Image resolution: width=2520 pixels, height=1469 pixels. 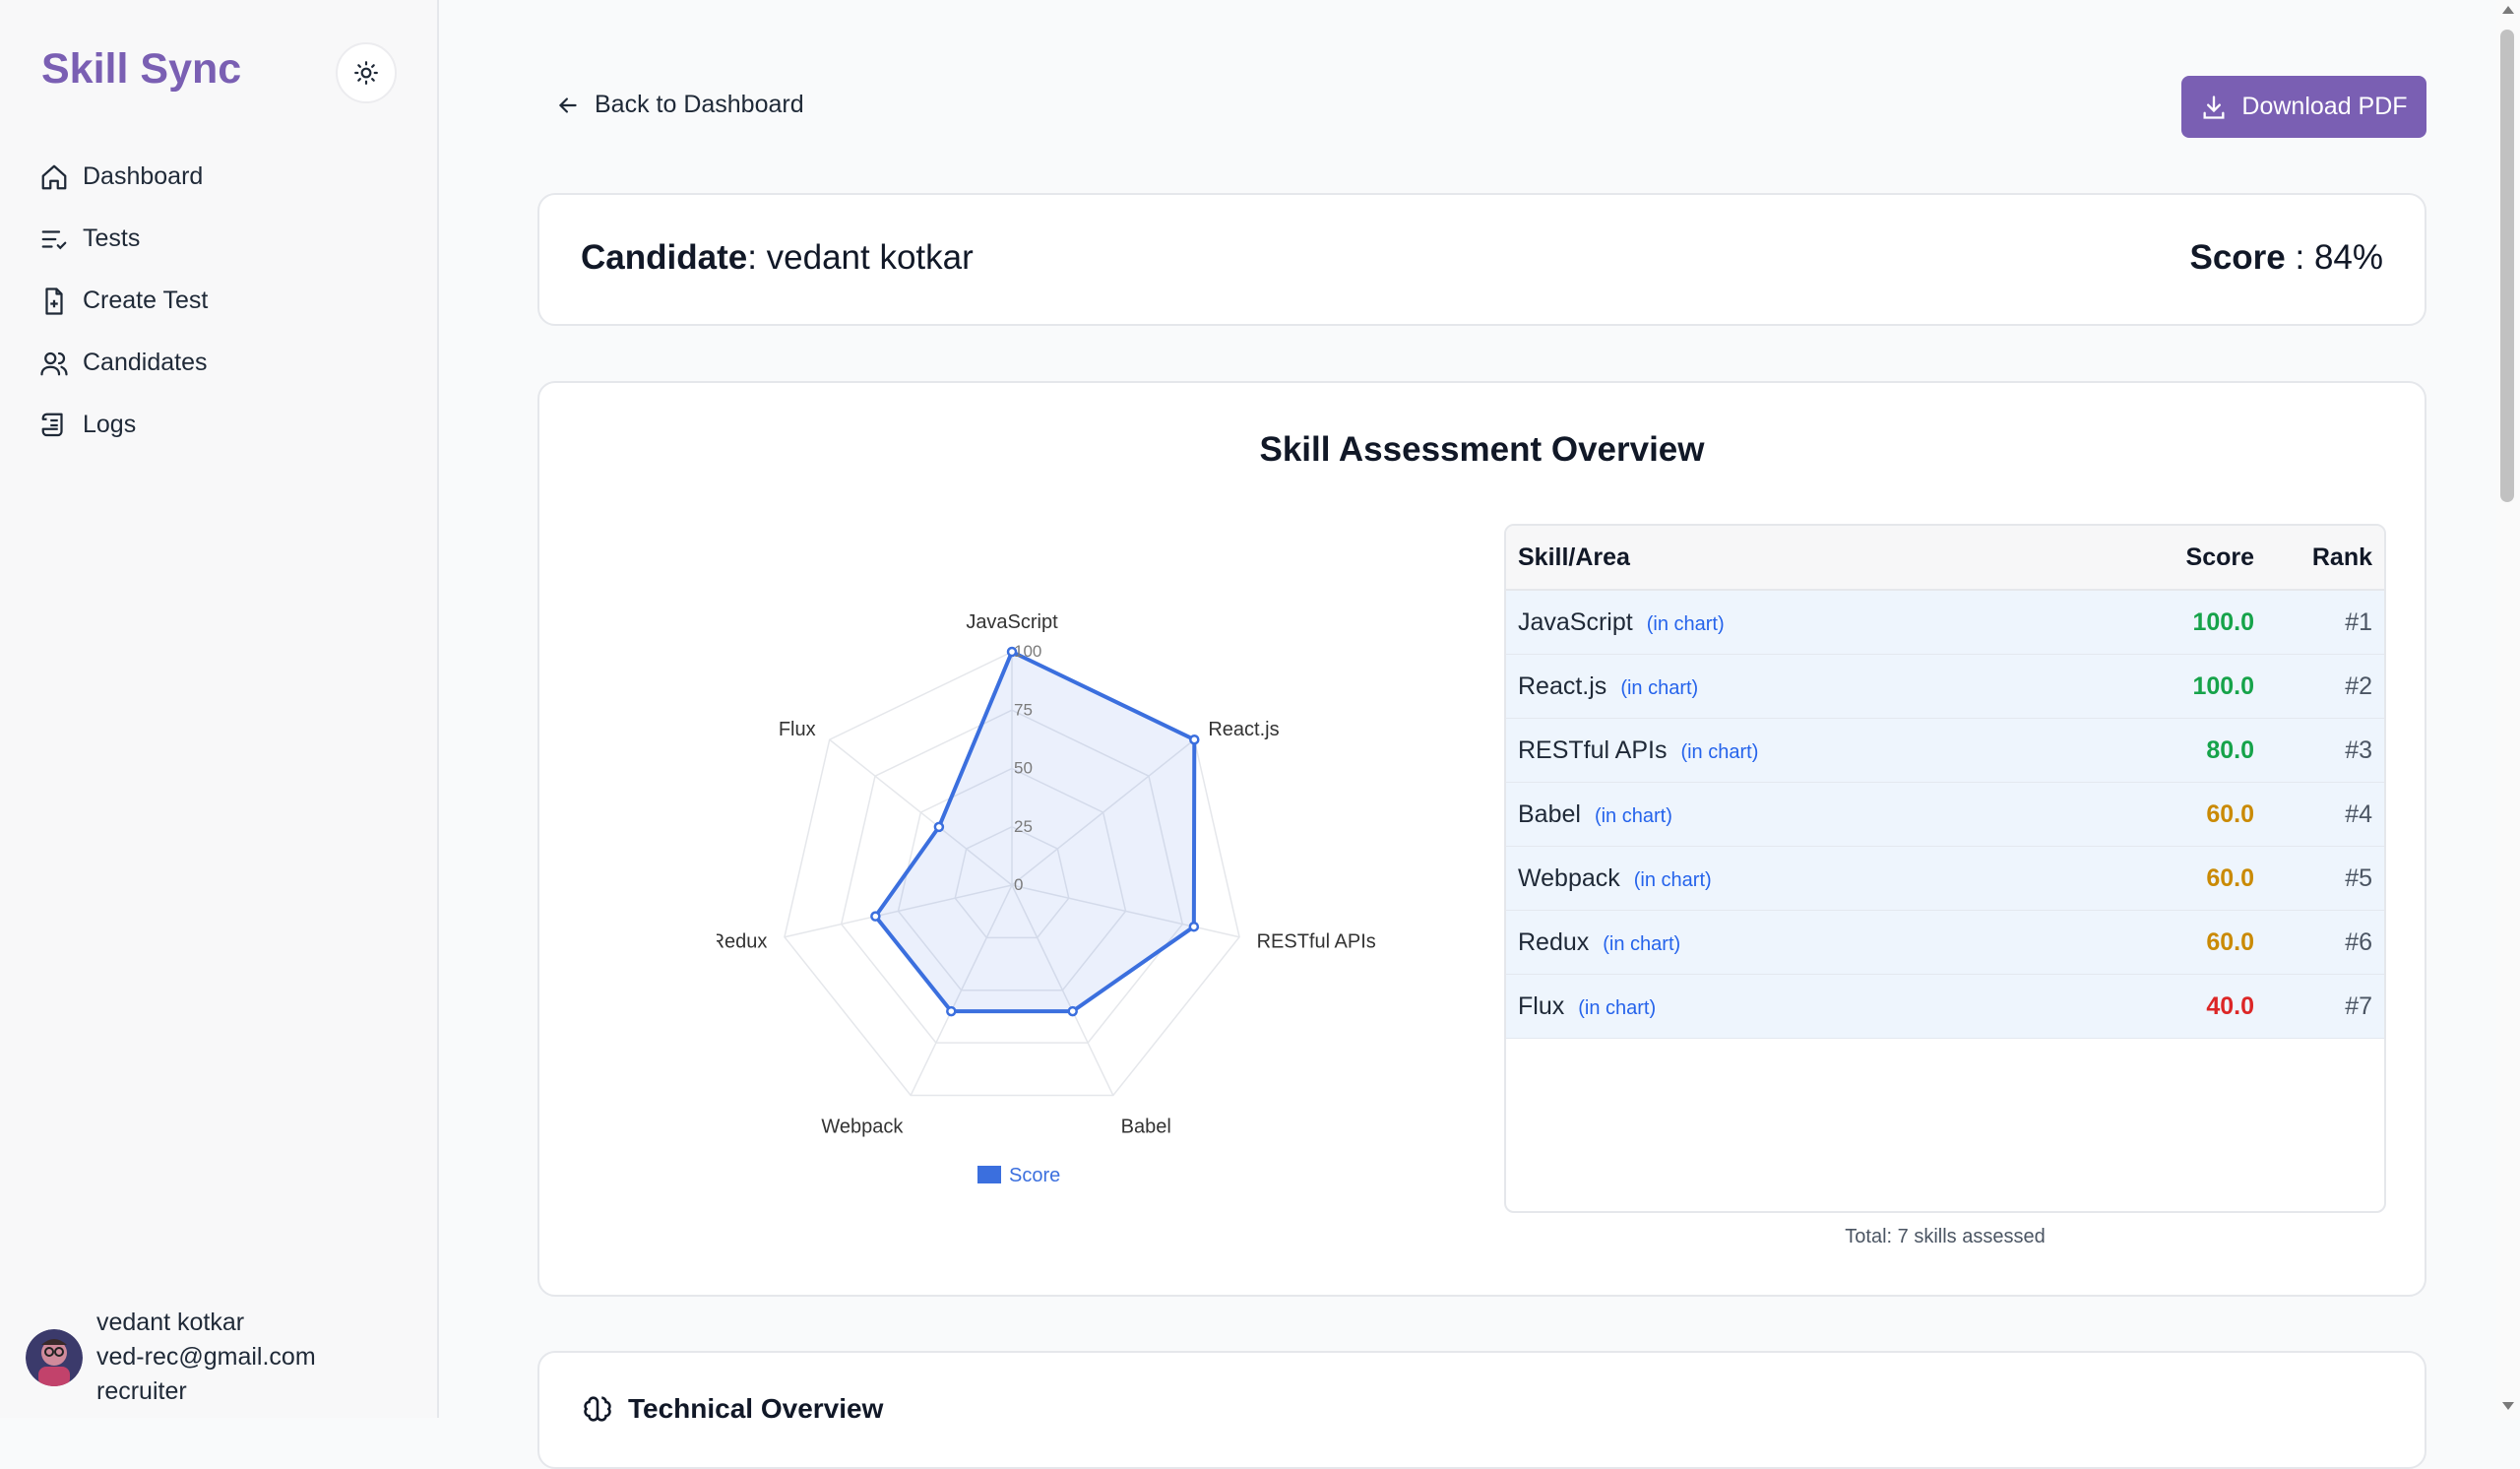 What do you see at coordinates (664, 257) in the screenshot?
I see `candidate-label: Candidate` at bounding box center [664, 257].